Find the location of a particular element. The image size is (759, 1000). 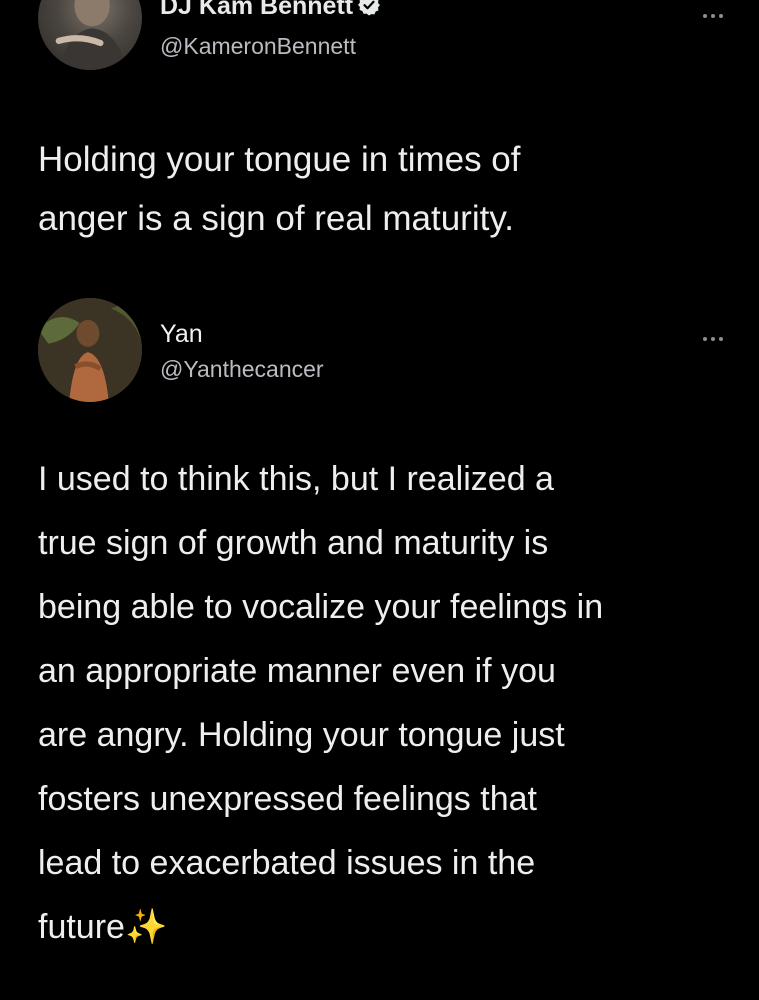

display-name: DJ Kam Bennett is located at coordinates (270, 10).